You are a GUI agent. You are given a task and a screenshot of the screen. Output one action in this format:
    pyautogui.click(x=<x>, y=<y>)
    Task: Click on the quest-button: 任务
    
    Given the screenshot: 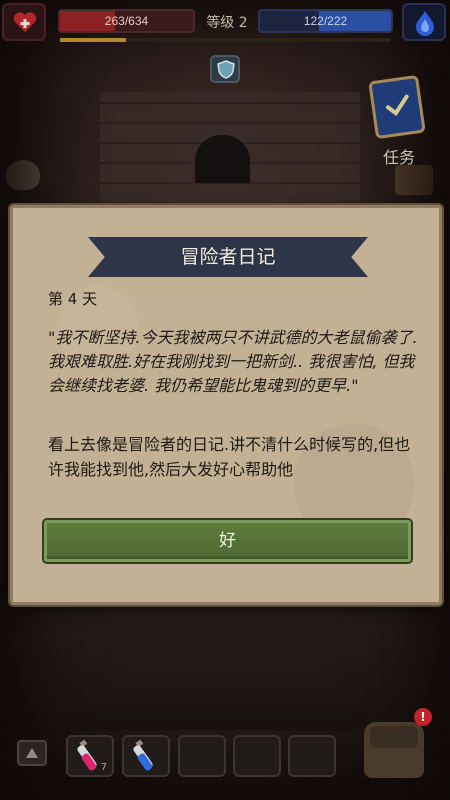 What is the action you would take?
    pyautogui.click(x=399, y=122)
    